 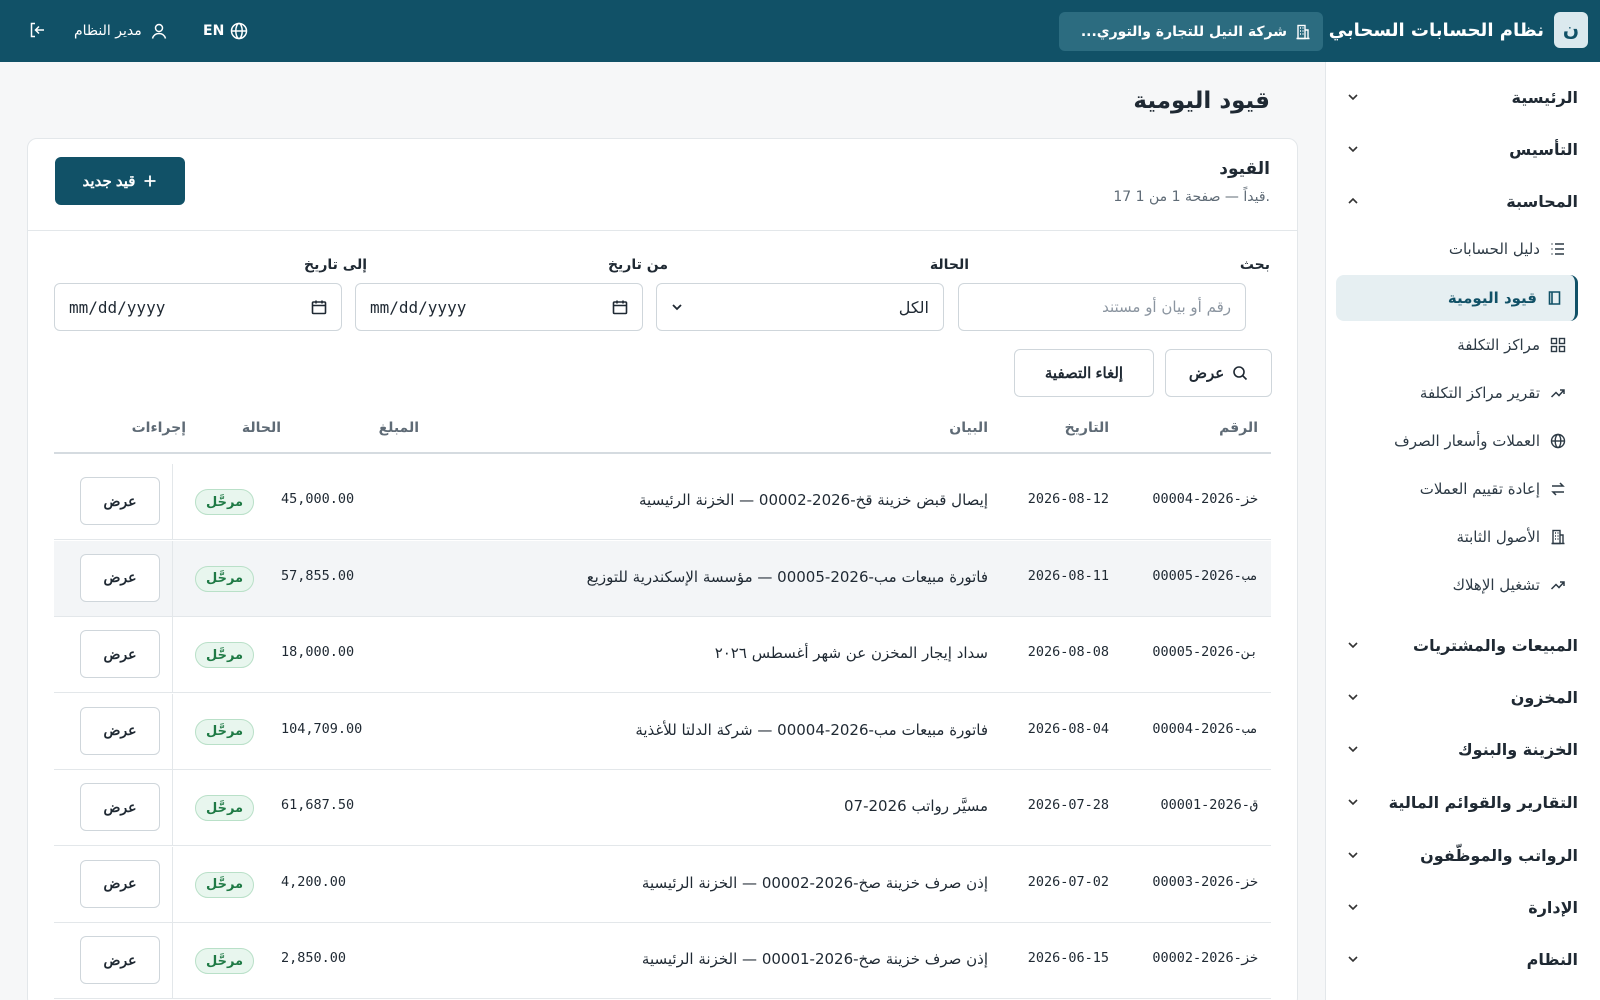 What do you see at coordinates (1462, 959) in the screenshot?
I see `nav-group-system: النظام` at bounding box center [1462, 959].